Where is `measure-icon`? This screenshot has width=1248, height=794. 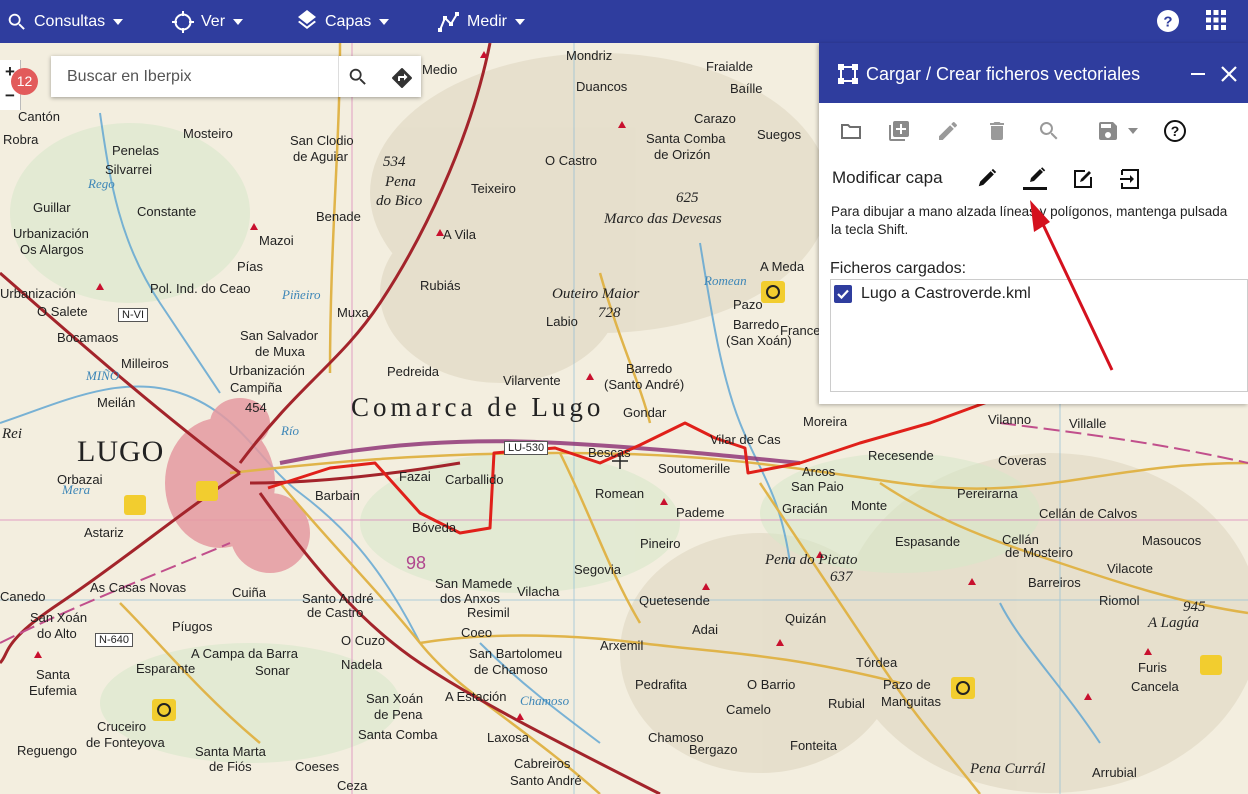
measure-icon is located at coordinates (448, 21).